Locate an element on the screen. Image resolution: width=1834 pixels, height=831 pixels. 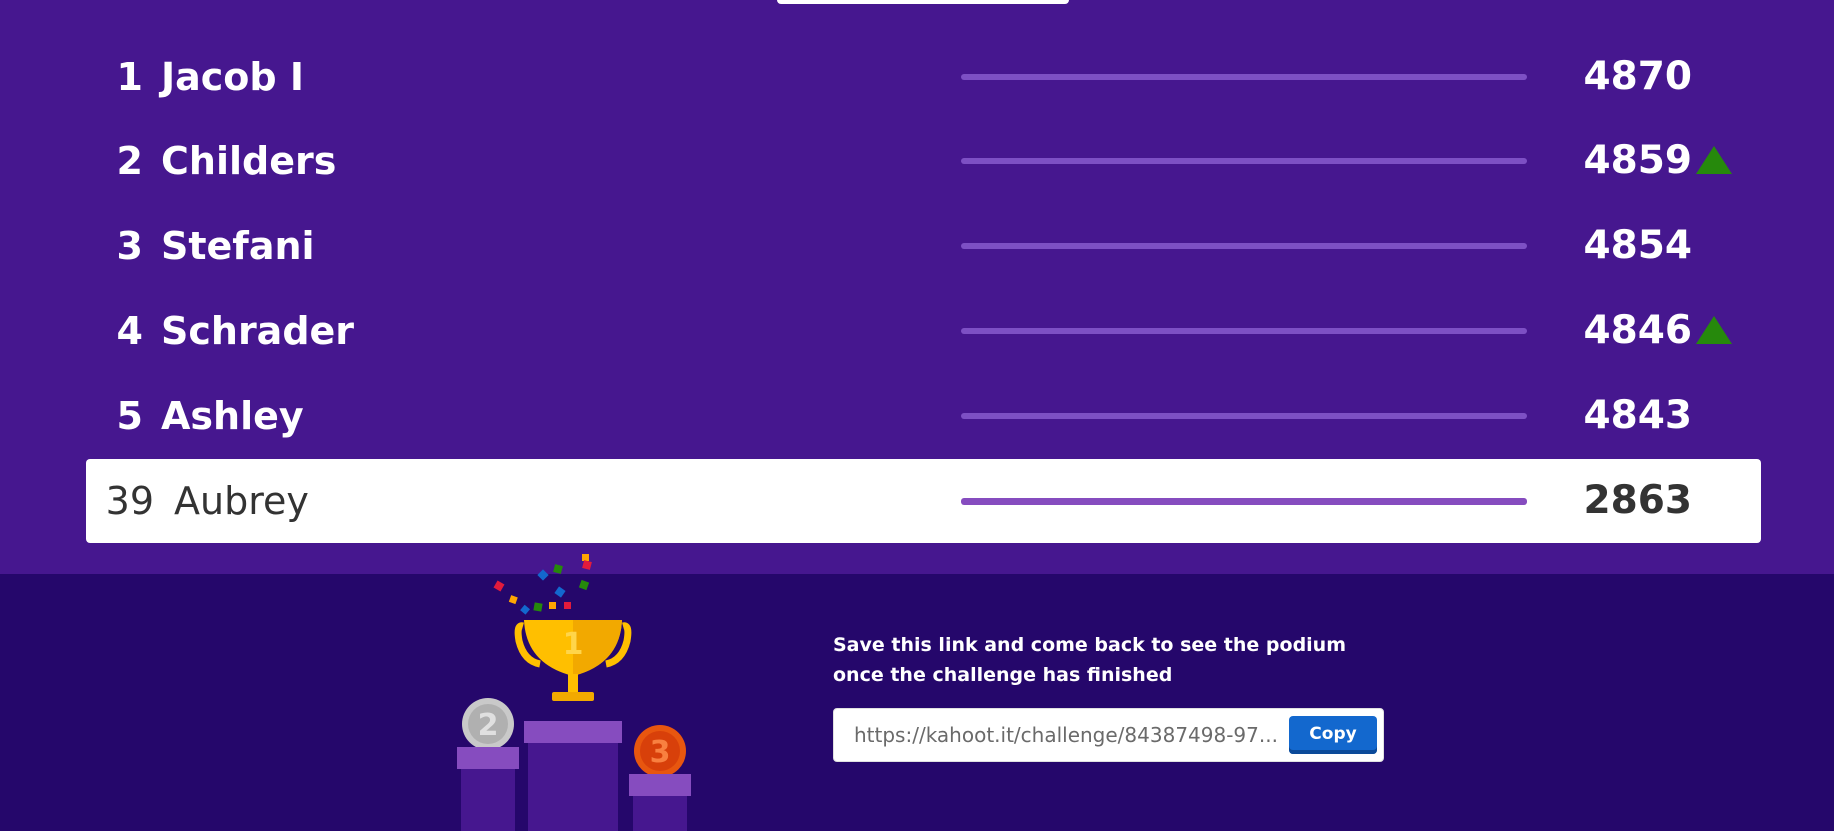
player-score: 4843 is located at coordinates (1637, 415).